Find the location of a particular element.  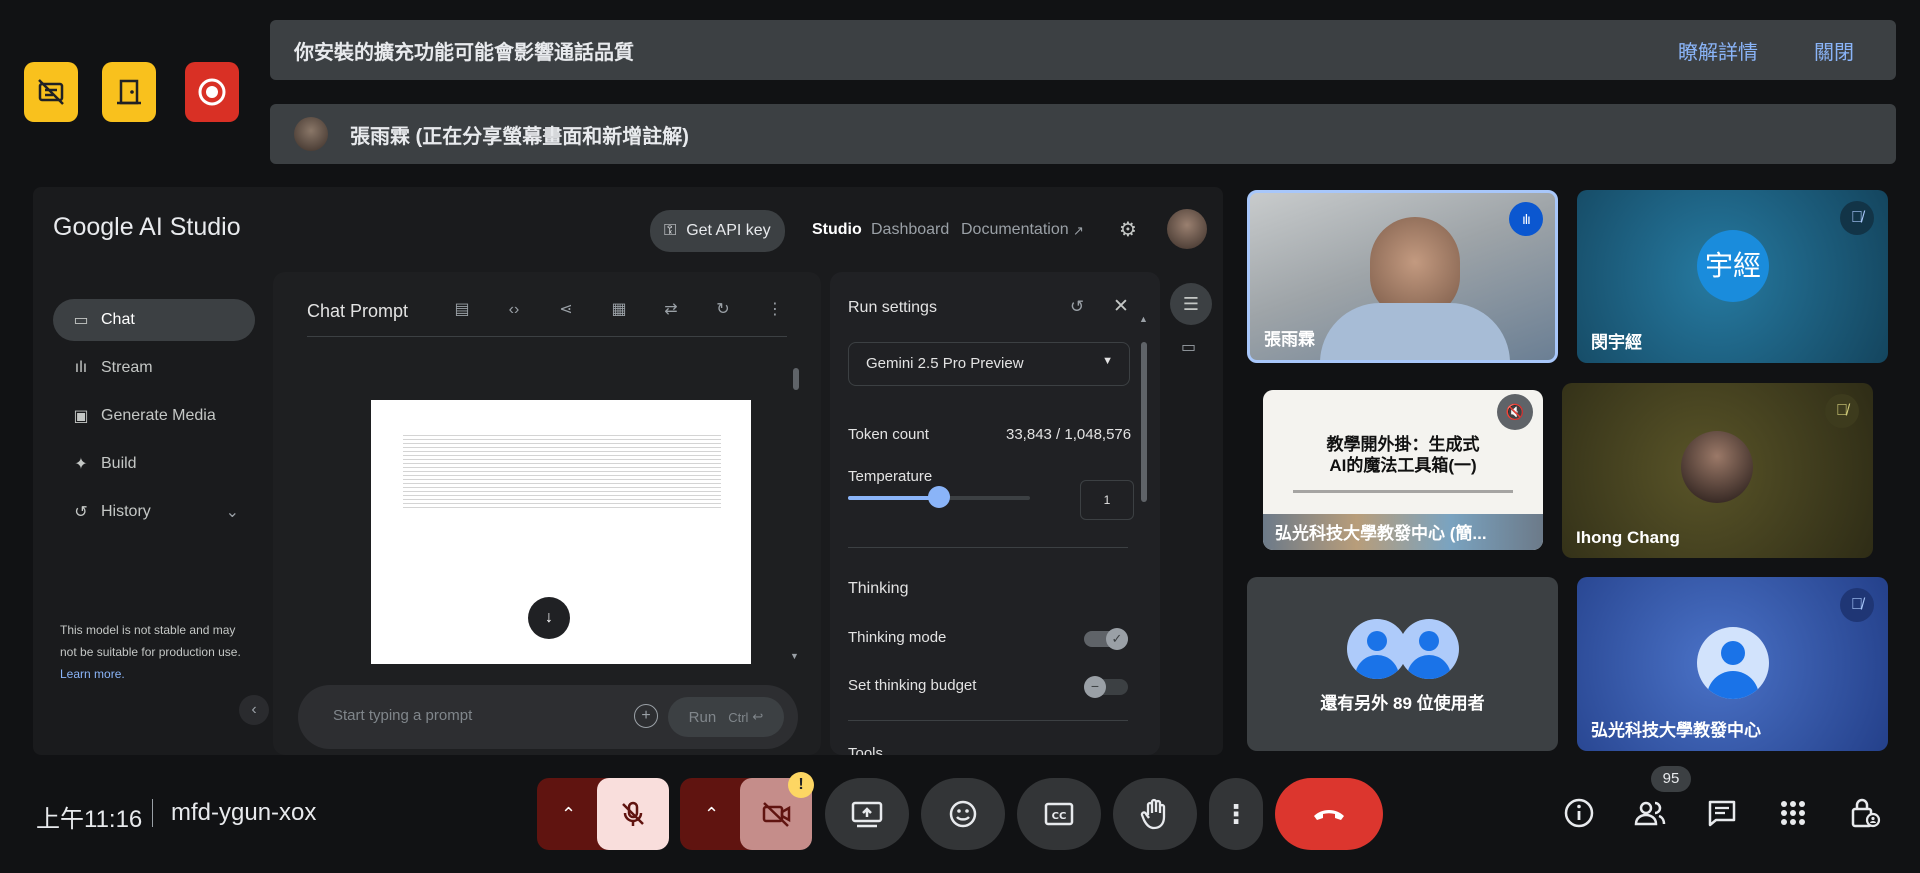

thinking-budget-toggle: − is located at coordinates (1106, 687).